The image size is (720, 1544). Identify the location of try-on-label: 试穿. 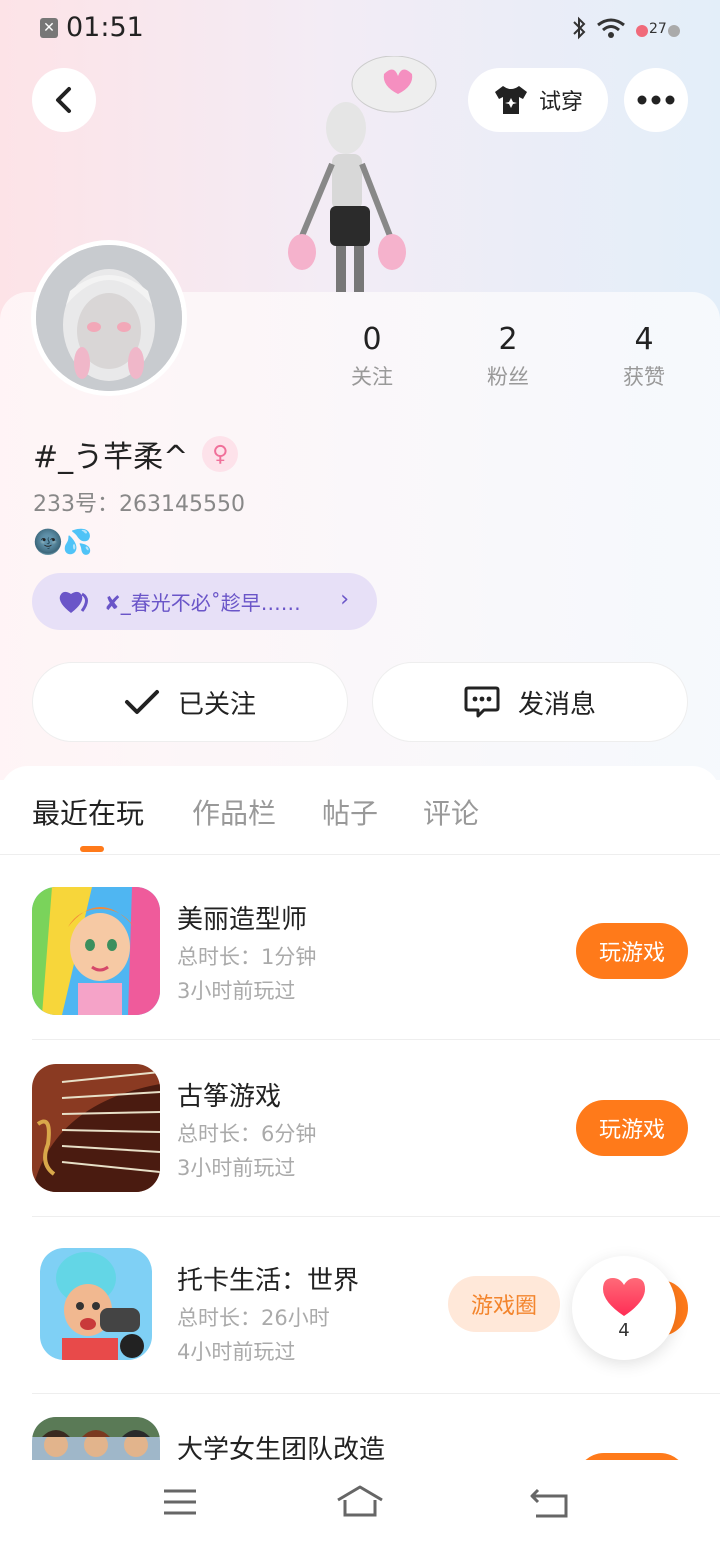
(560, 102).